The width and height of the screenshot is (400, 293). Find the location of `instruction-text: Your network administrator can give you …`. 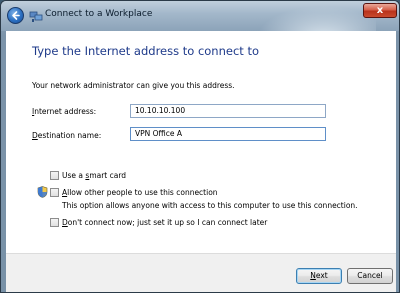

instruction-text: Your network administrator can give you … is located at coordinates (133, 85).